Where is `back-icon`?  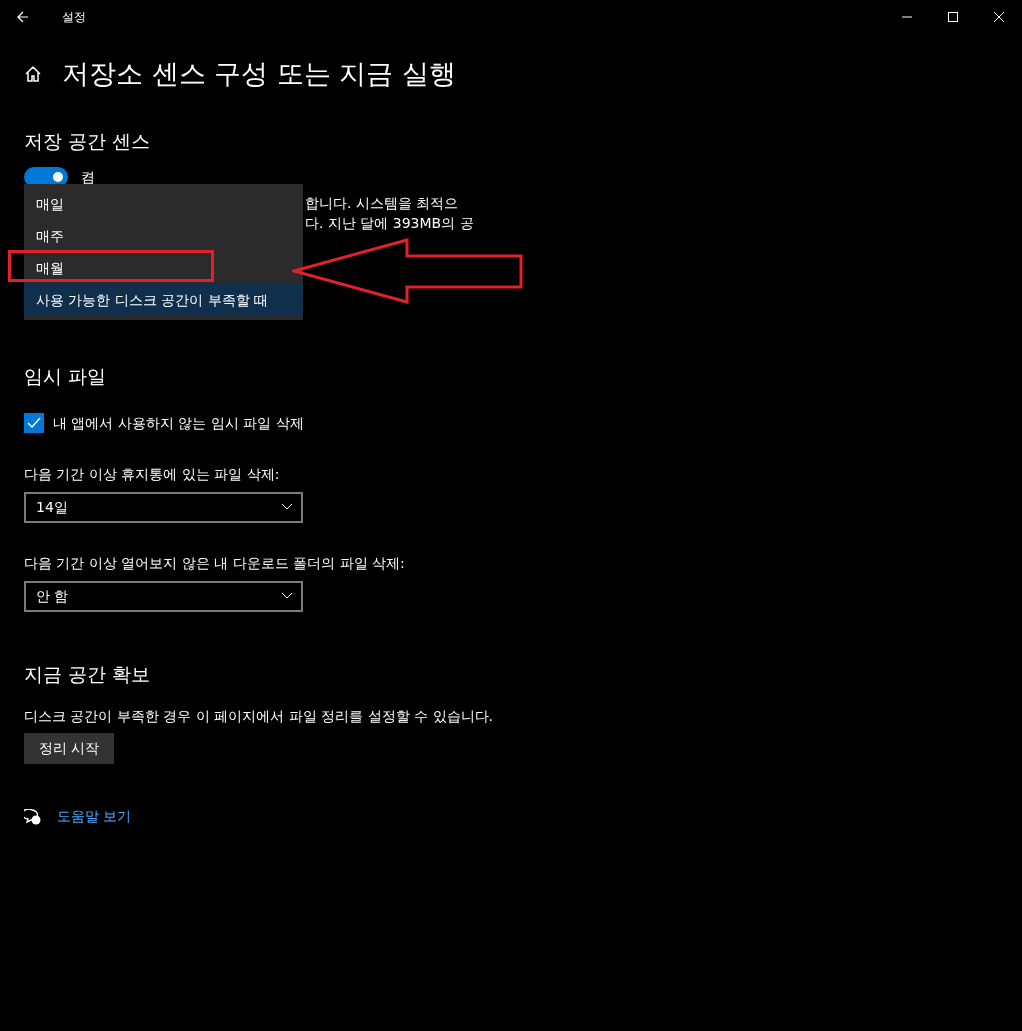
back-icon is located at coordinates (23, 17).